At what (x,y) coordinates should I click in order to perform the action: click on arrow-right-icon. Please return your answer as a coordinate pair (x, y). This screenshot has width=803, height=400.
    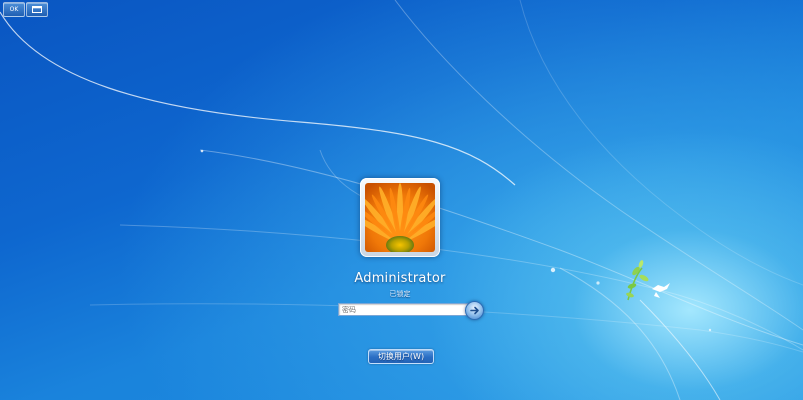
    Looking at the image, I should click on (474, 310).